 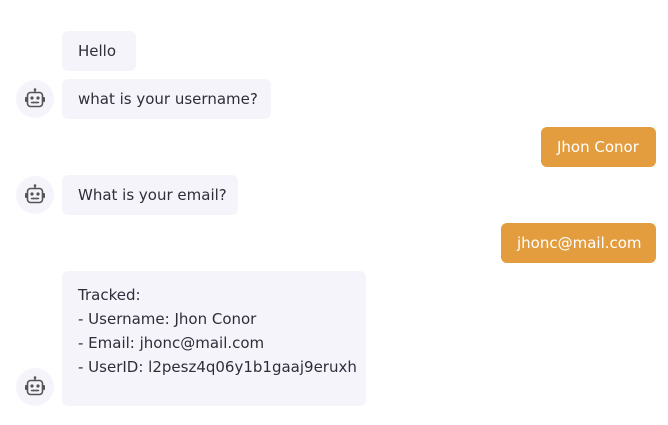 What do you see at coordinates (150, 195) in the screenshot?
I see `bot-message: What is your email?` at bounding box center [150, 195].